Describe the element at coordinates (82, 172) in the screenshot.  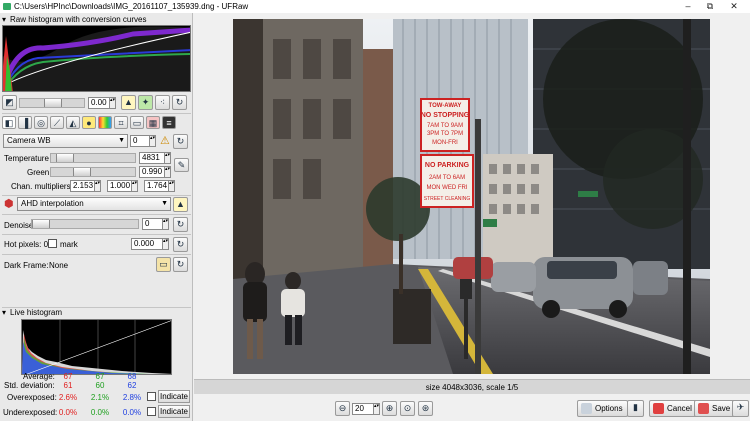
I see `green-slider-knob` at that location.